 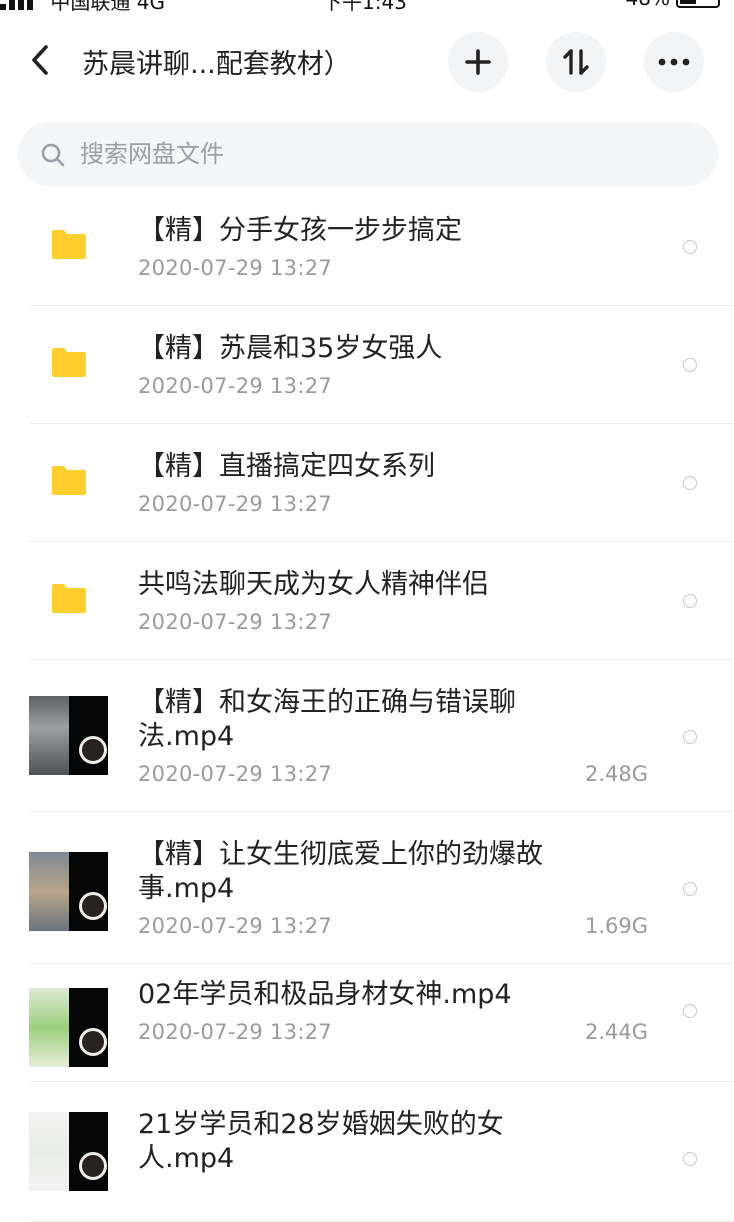 I want to click on plus-icon, so click(x=478, y=62).